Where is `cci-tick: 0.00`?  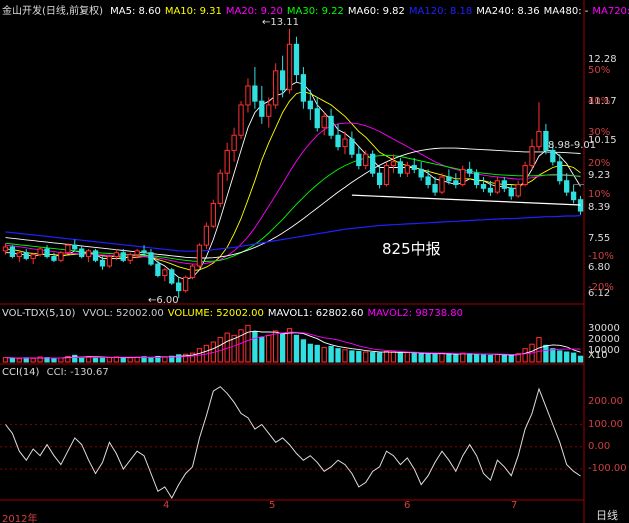 cci-tick: 0.00 is located at coordinates (599, 446).